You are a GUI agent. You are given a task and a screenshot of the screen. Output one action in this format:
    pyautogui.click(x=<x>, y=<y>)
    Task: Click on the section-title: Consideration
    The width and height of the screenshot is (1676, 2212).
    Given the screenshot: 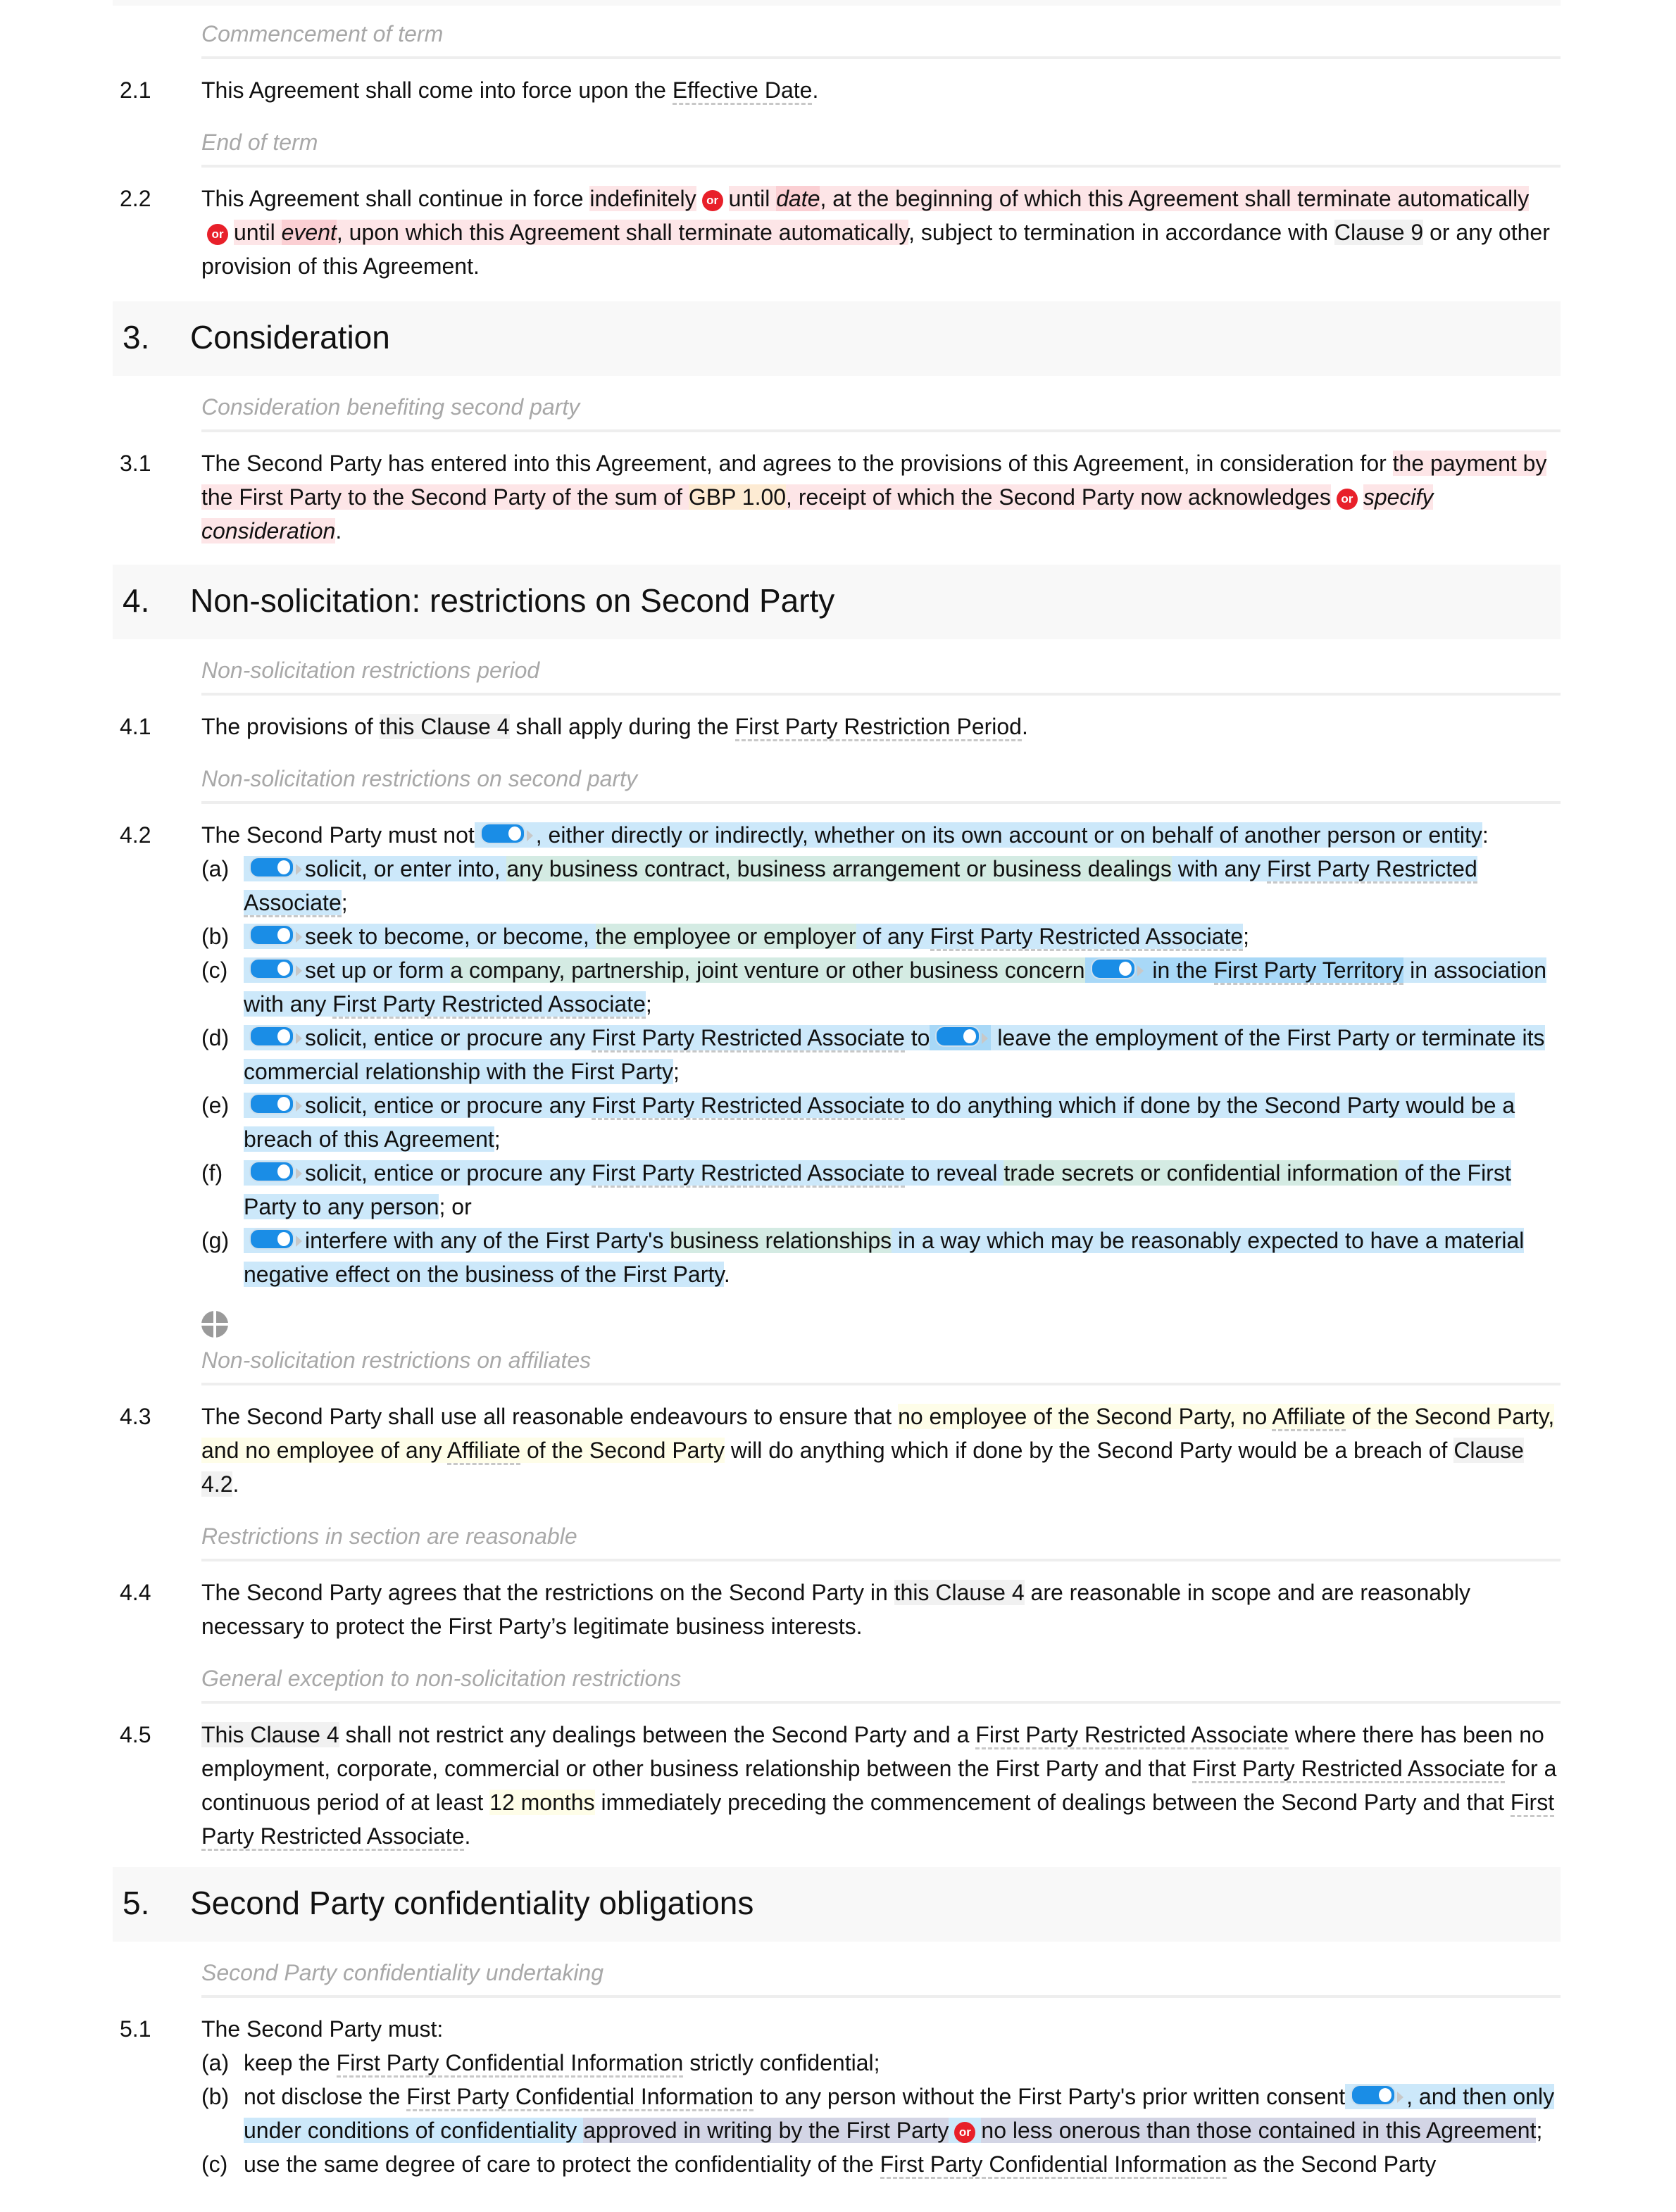 What is the action you would take?
    pyautogui.click(x=290, y=337)
    